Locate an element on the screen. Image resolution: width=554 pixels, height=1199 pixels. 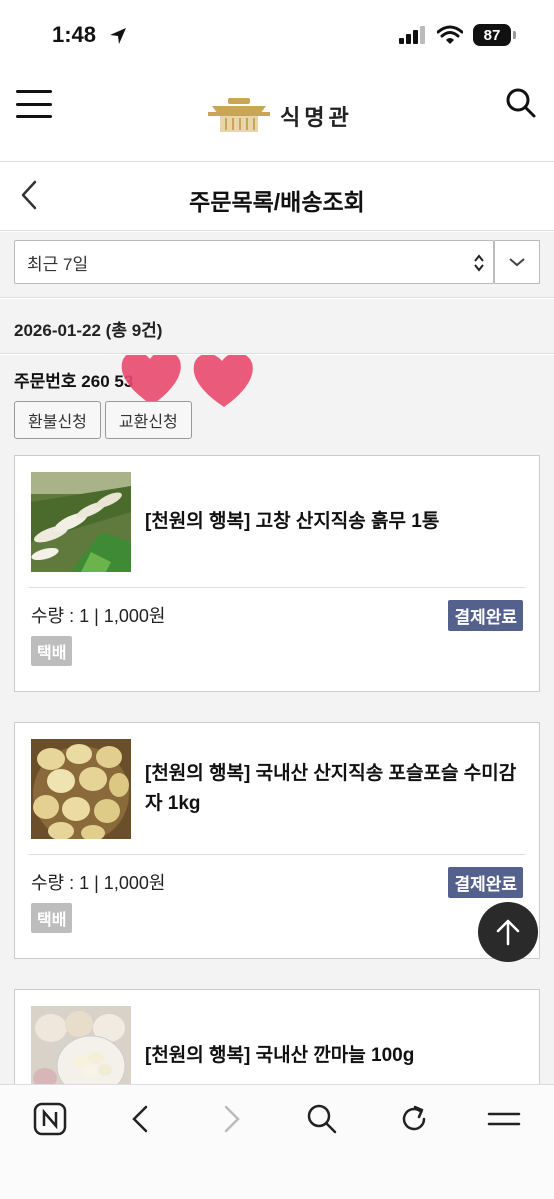
naver-icon is located at coordinates (50, 1119).